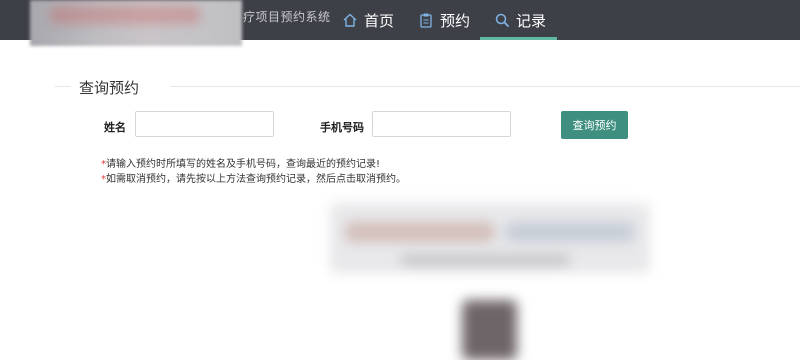 This screenshot has height=360, width=800. I want to click on name-input, so click(204, 124).